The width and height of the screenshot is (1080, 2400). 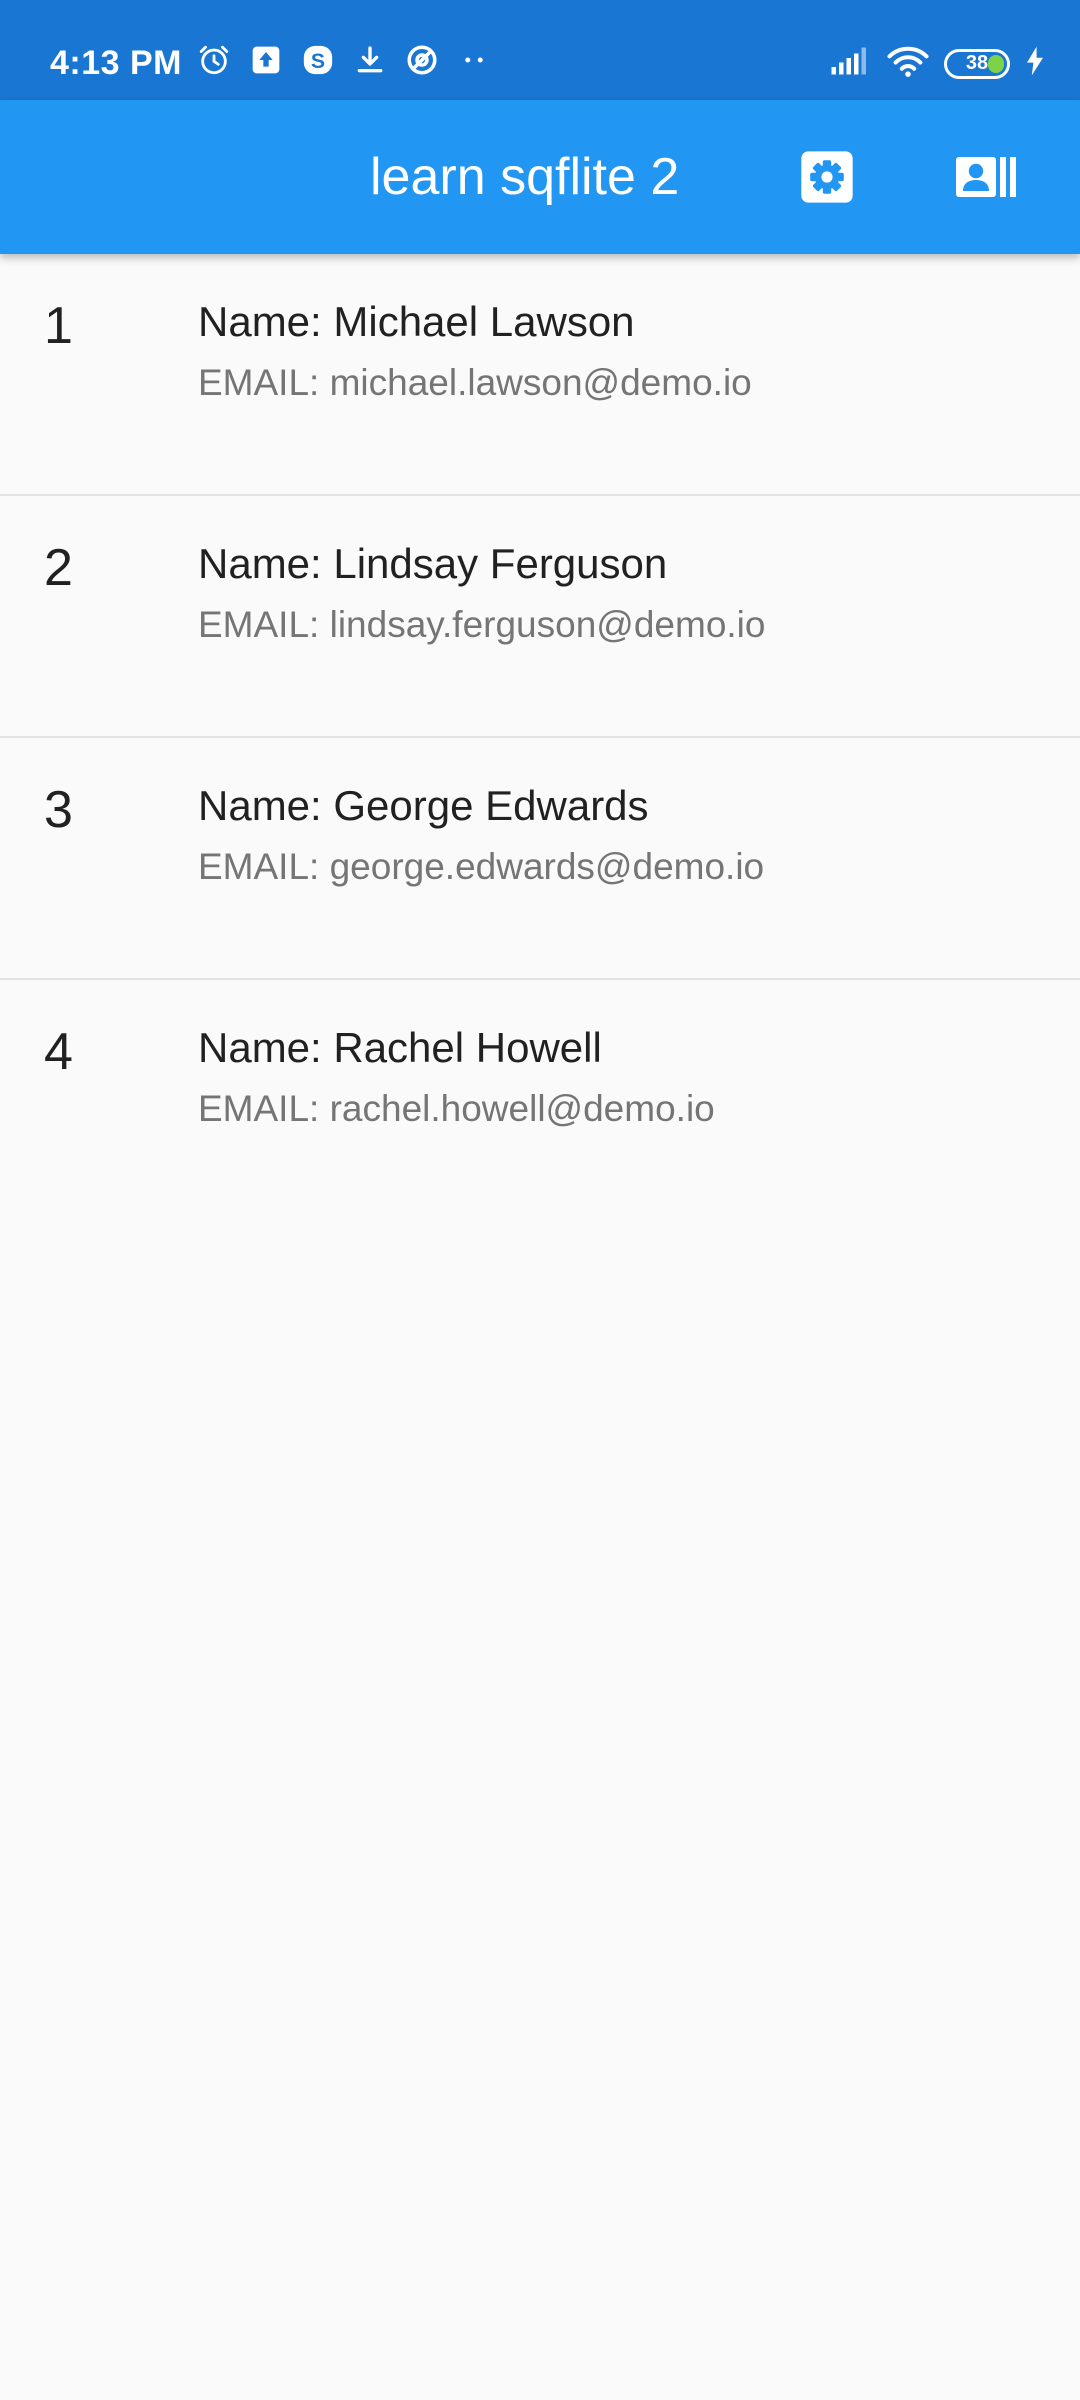 What do you see at coordinates (344, 60) in the screenshot?
I see `notification-icons: S` at bounding box center [344, 60].